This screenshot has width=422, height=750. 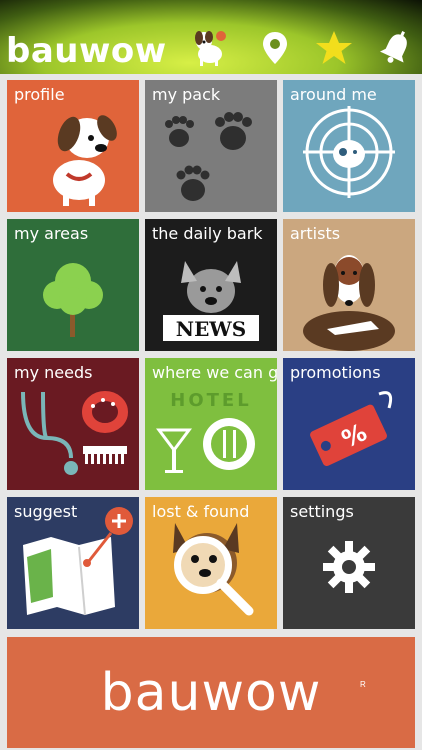 I want to click on tile-around-me: around me, so click(x=349, y=146).